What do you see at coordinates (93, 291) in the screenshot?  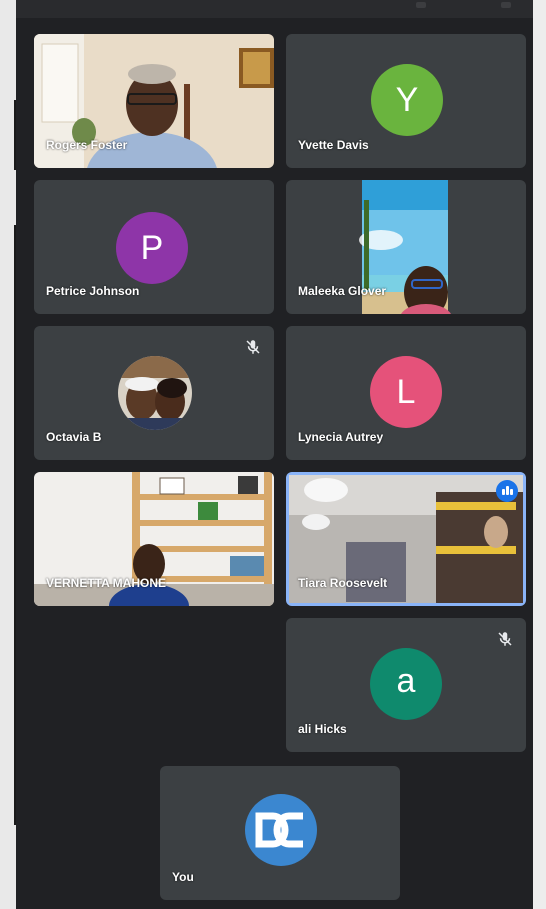 I see `participant-name: Petrice Johnson` at bounding box center [93, 291].